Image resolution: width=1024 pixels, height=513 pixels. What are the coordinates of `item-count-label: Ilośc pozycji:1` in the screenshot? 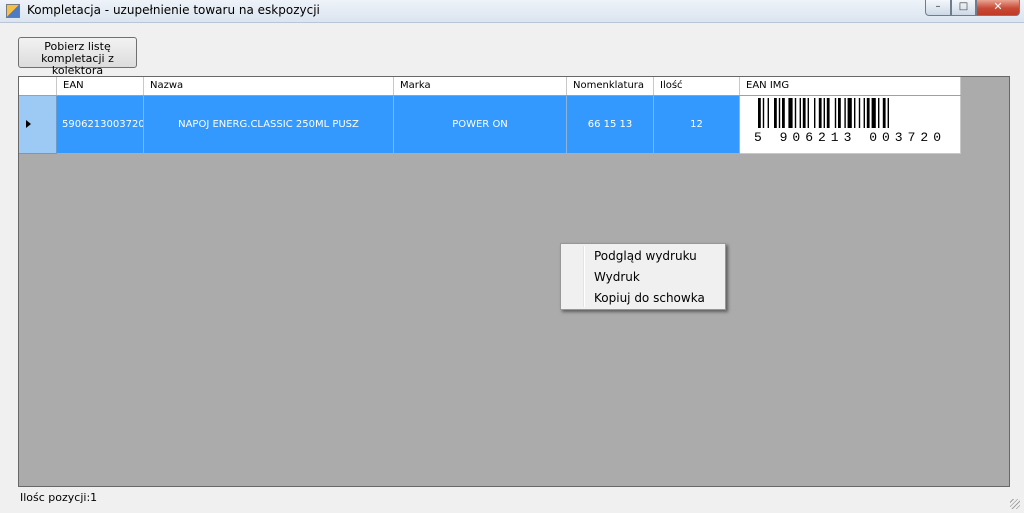 It's located at (59, 497).